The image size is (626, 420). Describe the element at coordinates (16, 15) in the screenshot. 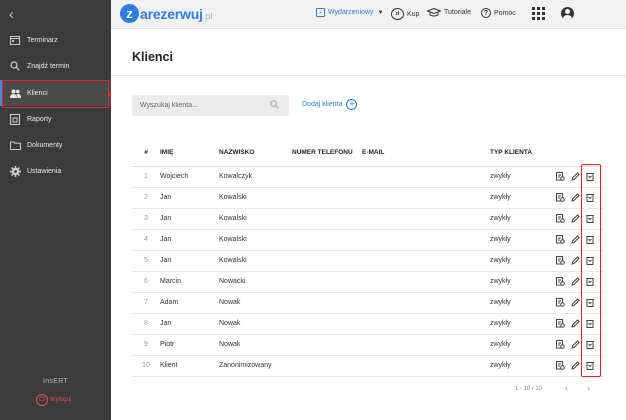

I see `collapse-sidebar-icon: ‹` at that location.